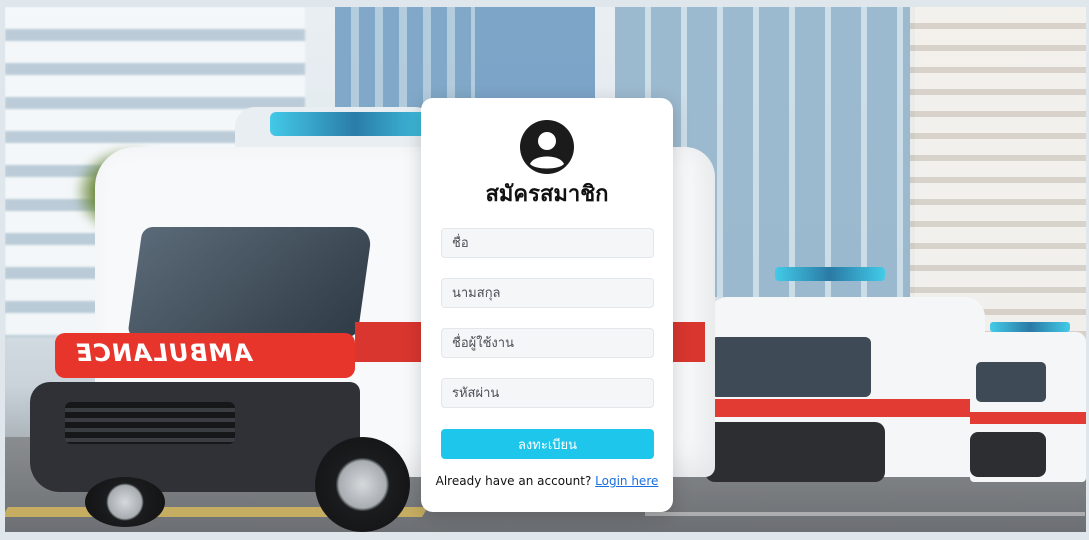 This screenshot has height=540, width=1089. I want to click on last-name-field, so click(547, 293).